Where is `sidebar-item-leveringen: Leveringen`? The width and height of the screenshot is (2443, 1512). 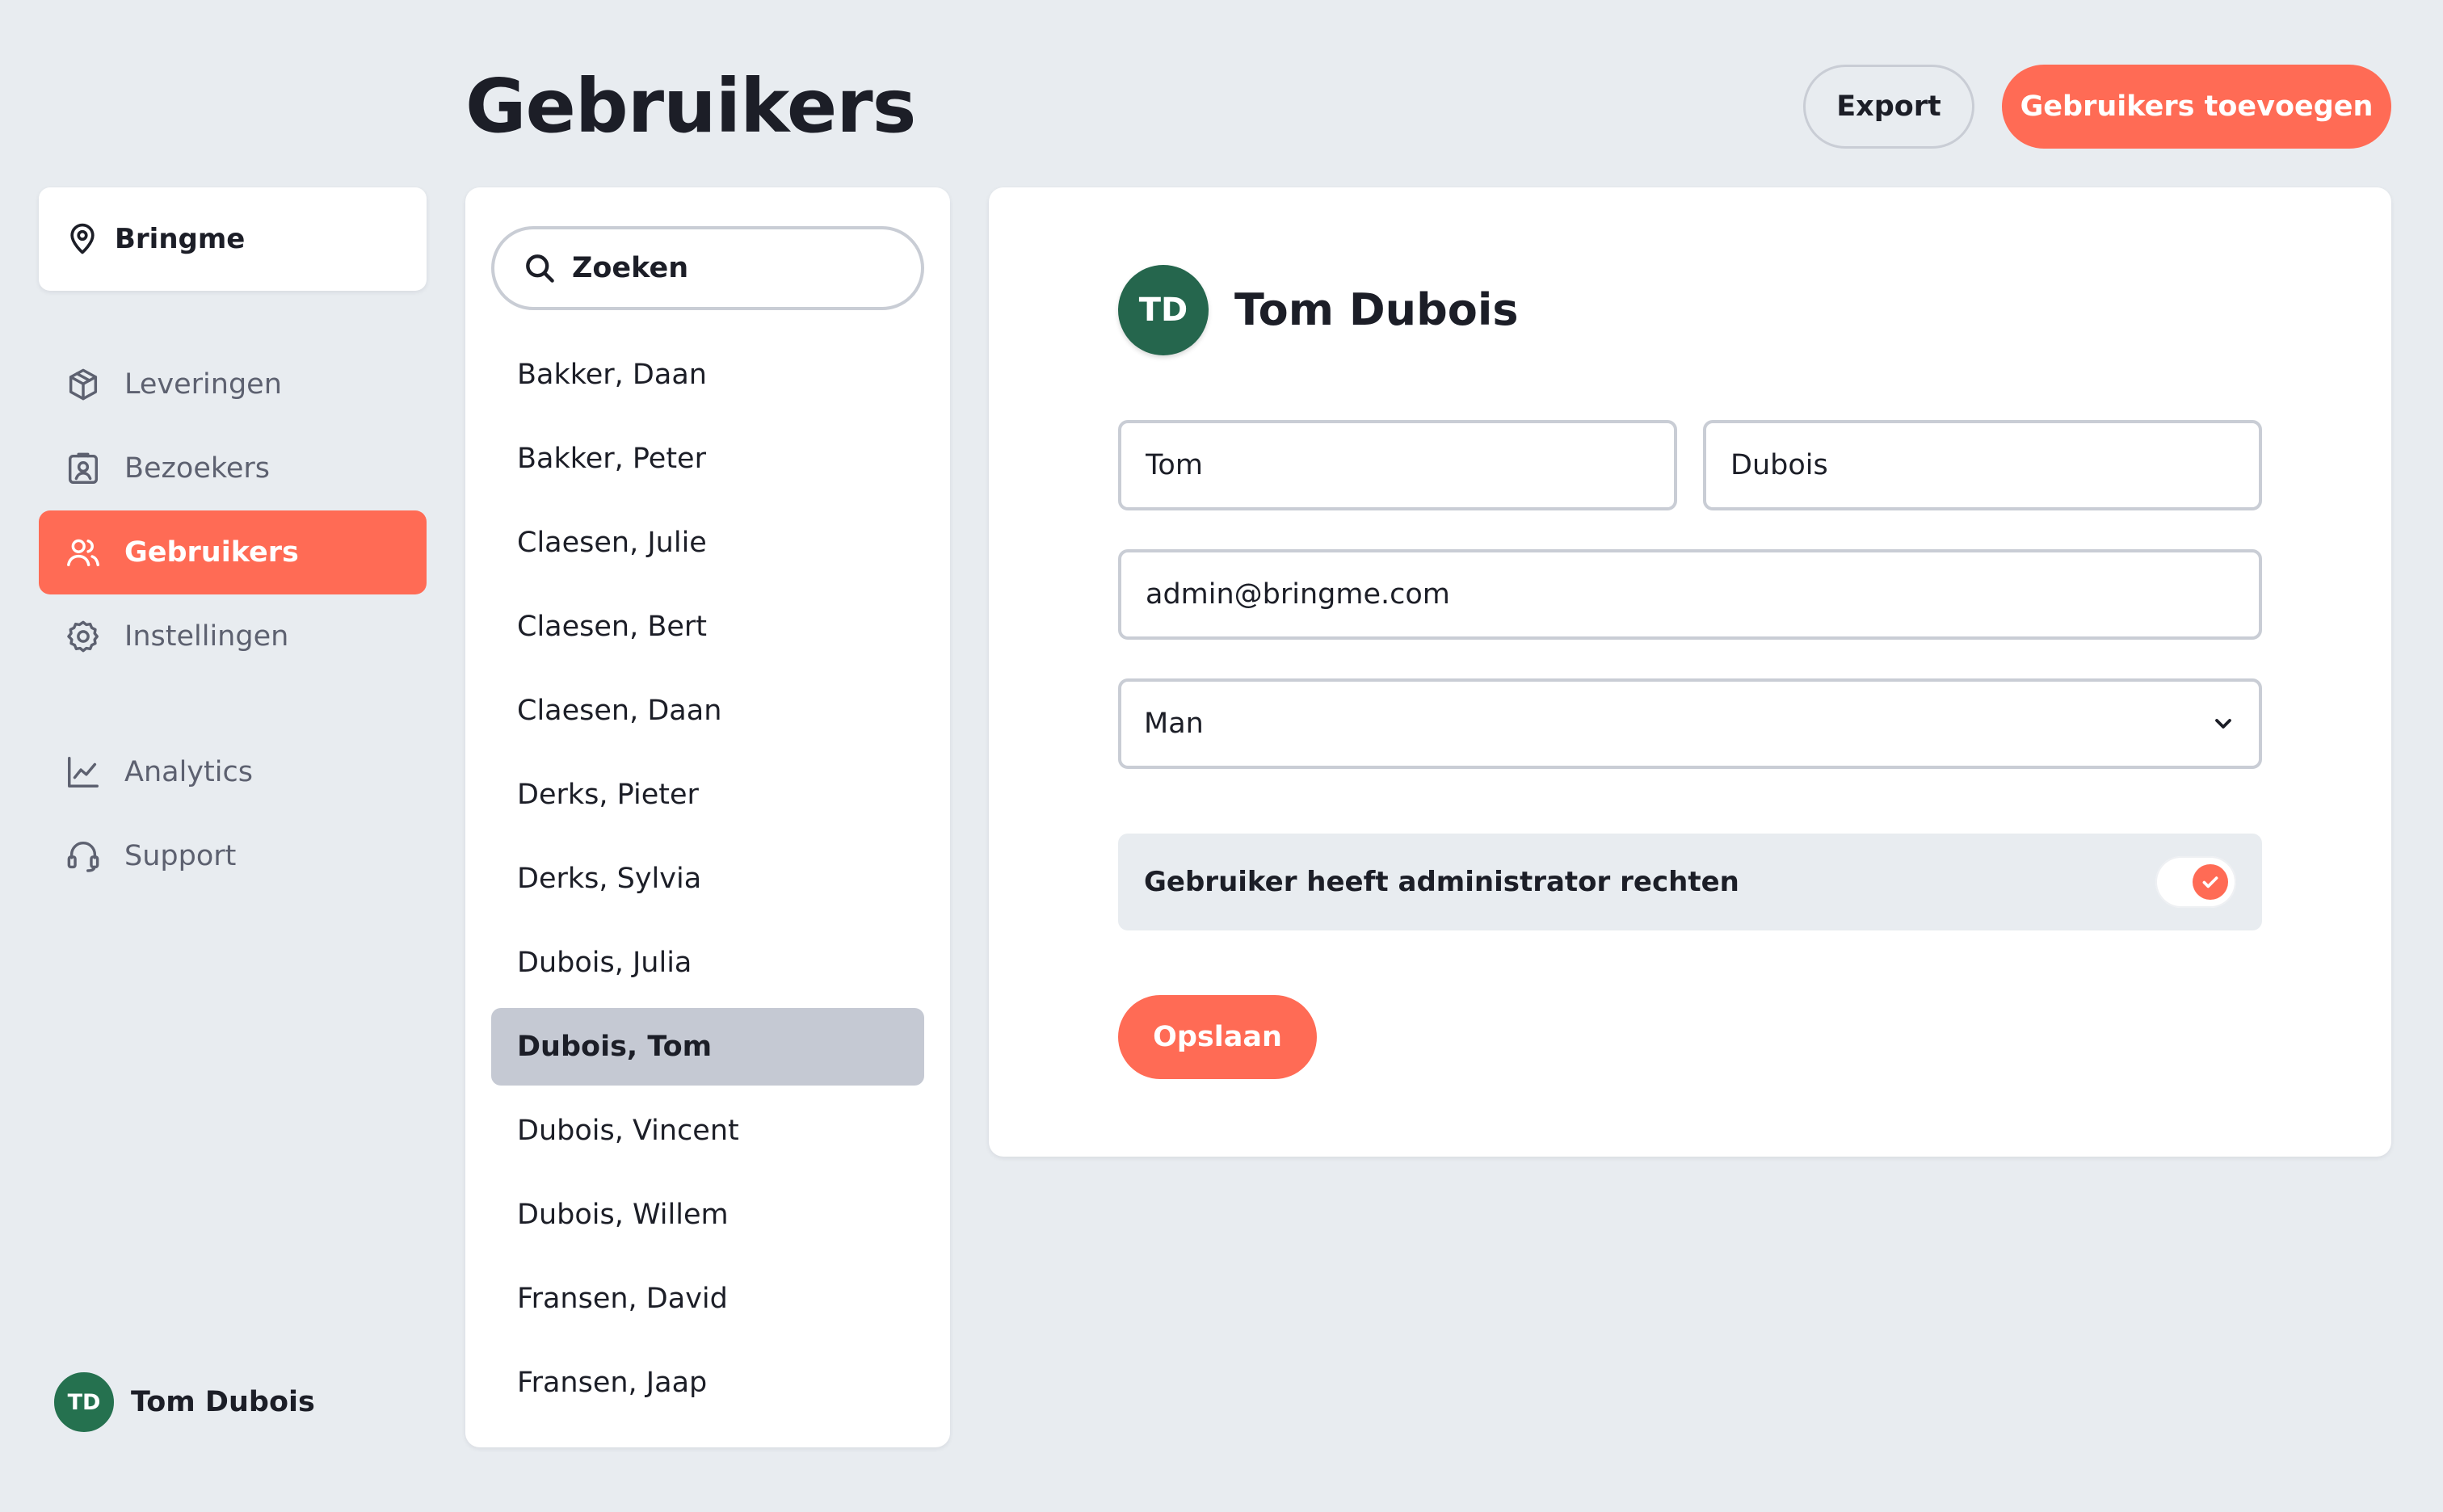 sidebar-item-leveringen: Leveringen is located at coordinates (233, 384).